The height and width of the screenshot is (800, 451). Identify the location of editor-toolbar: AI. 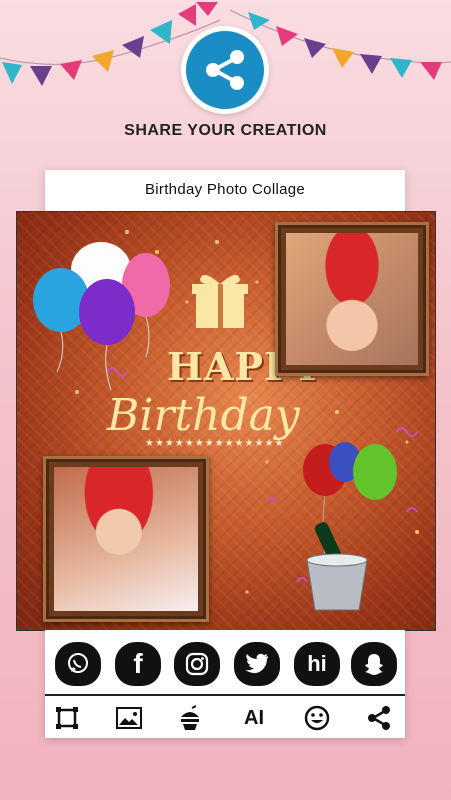
(225, 718).